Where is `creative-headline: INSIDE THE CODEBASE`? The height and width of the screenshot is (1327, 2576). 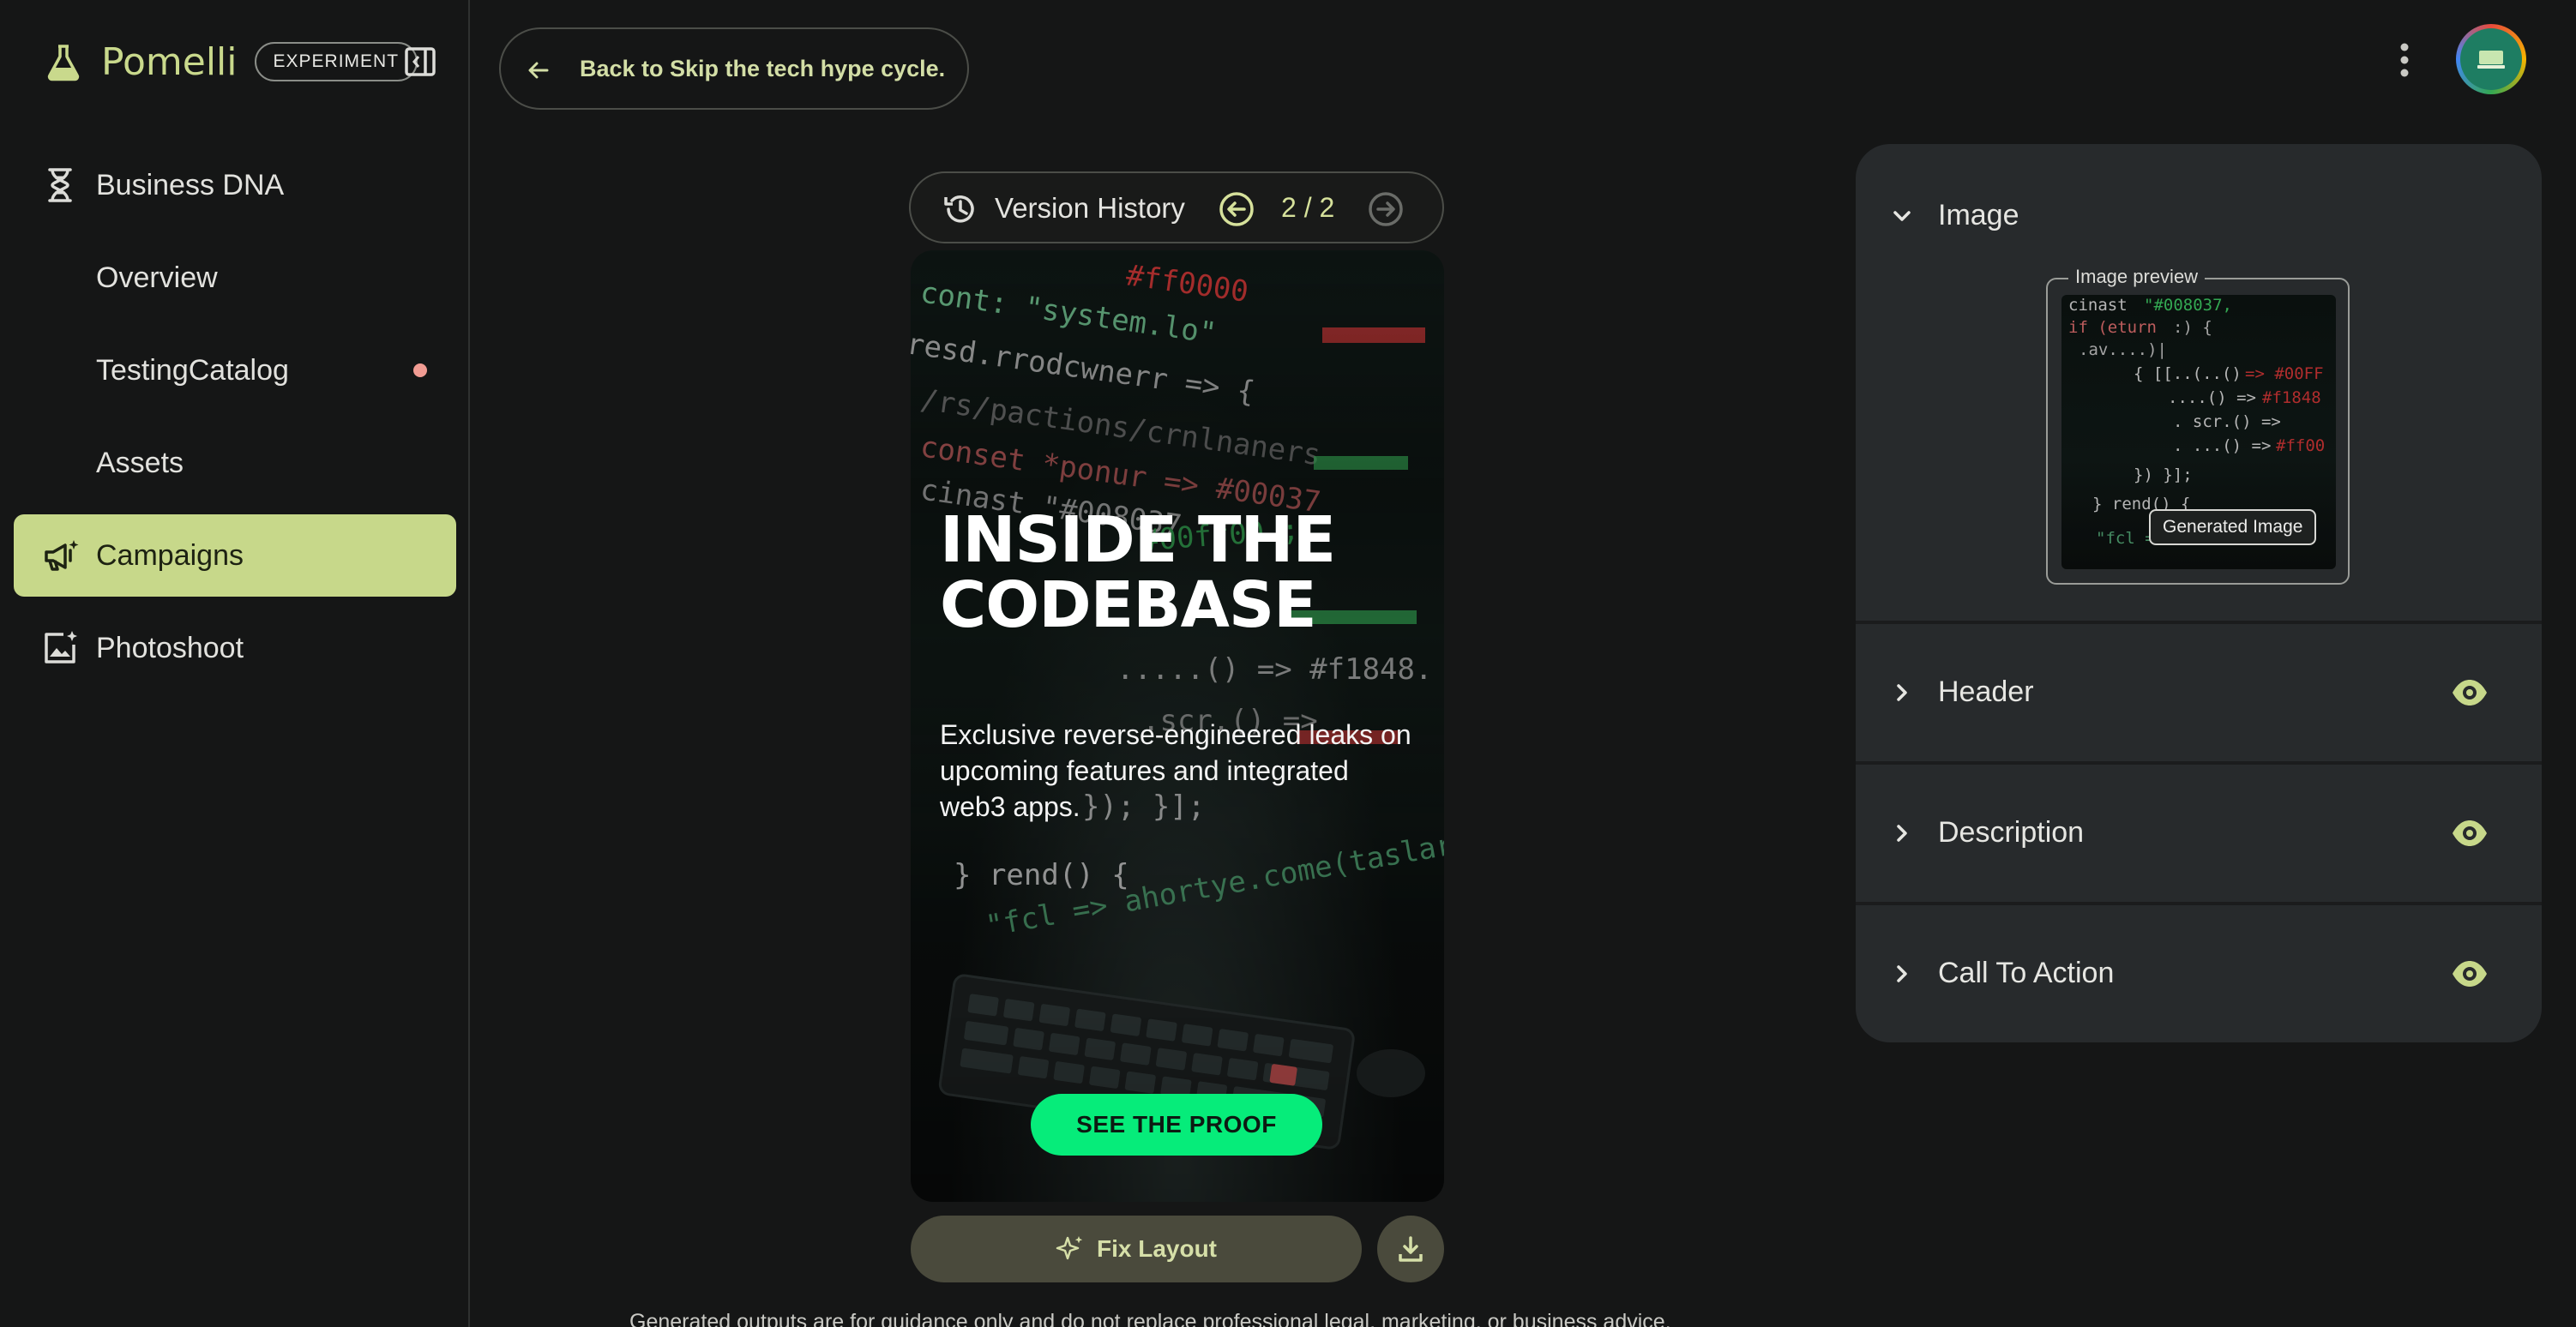
creative-headline: INSIDE THE CODEBASE is located at coordinates (1180, 572).